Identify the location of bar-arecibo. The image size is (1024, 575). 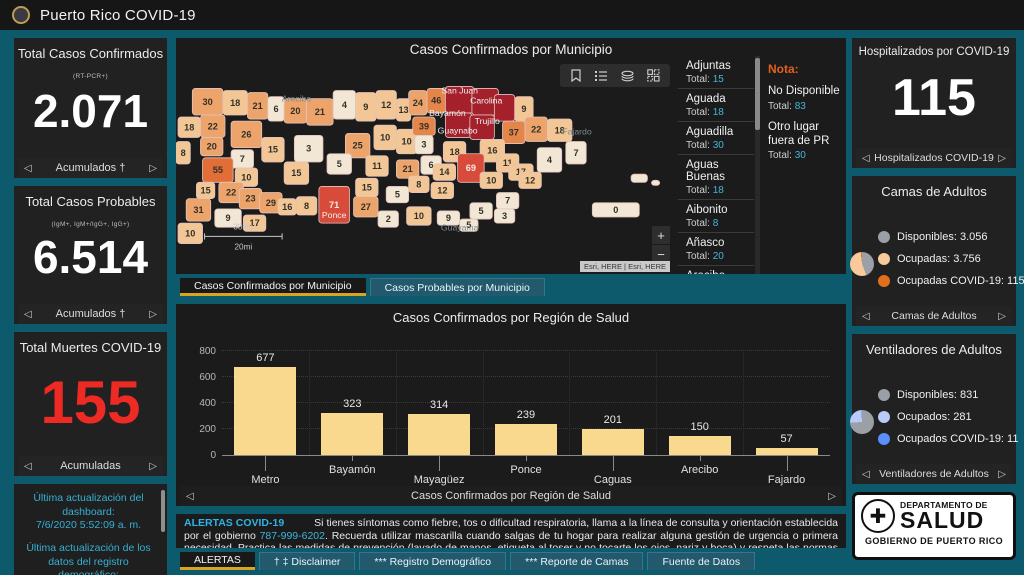
(699, 445).